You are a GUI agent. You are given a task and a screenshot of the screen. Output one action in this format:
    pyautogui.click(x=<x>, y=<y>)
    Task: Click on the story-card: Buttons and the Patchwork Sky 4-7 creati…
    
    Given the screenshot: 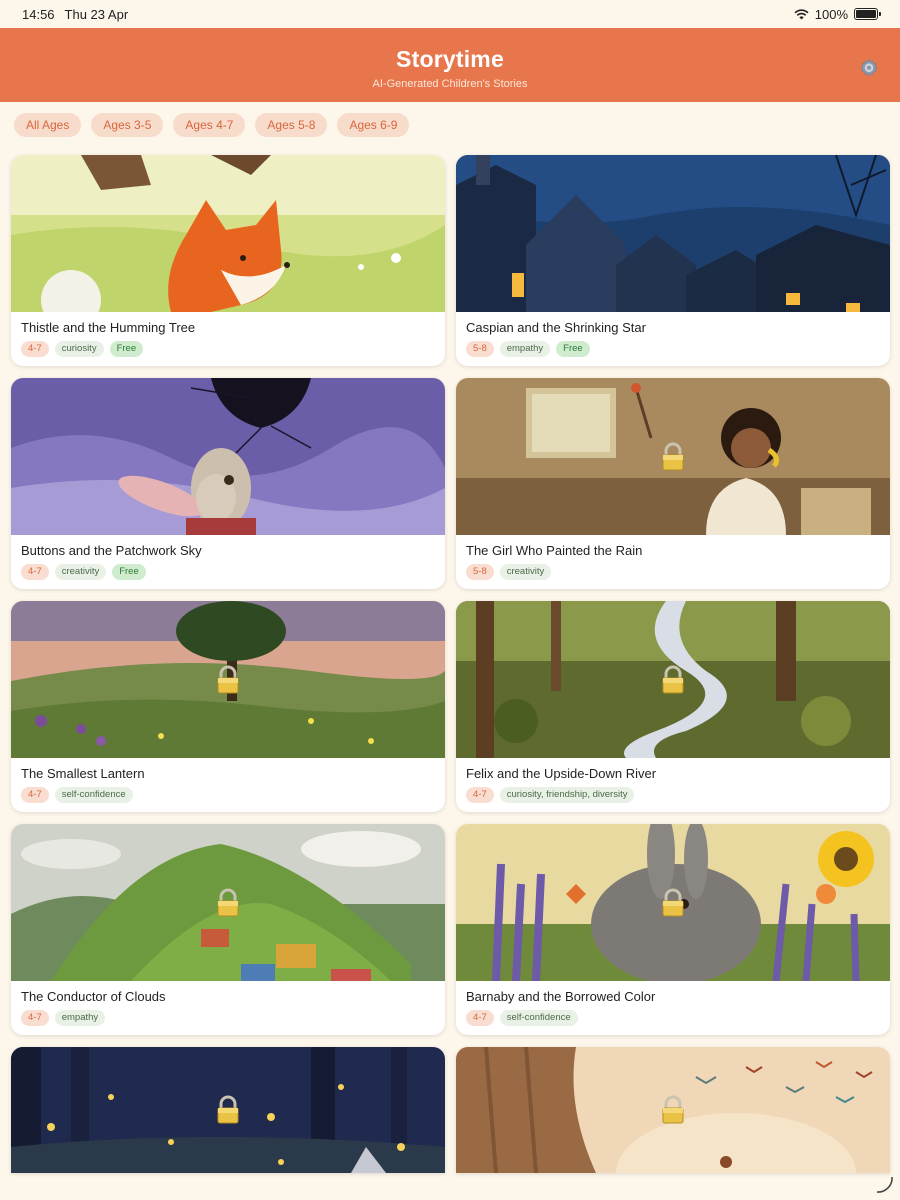 What is the action you would take?
    pyautogui.click(x=228, y=483)
    